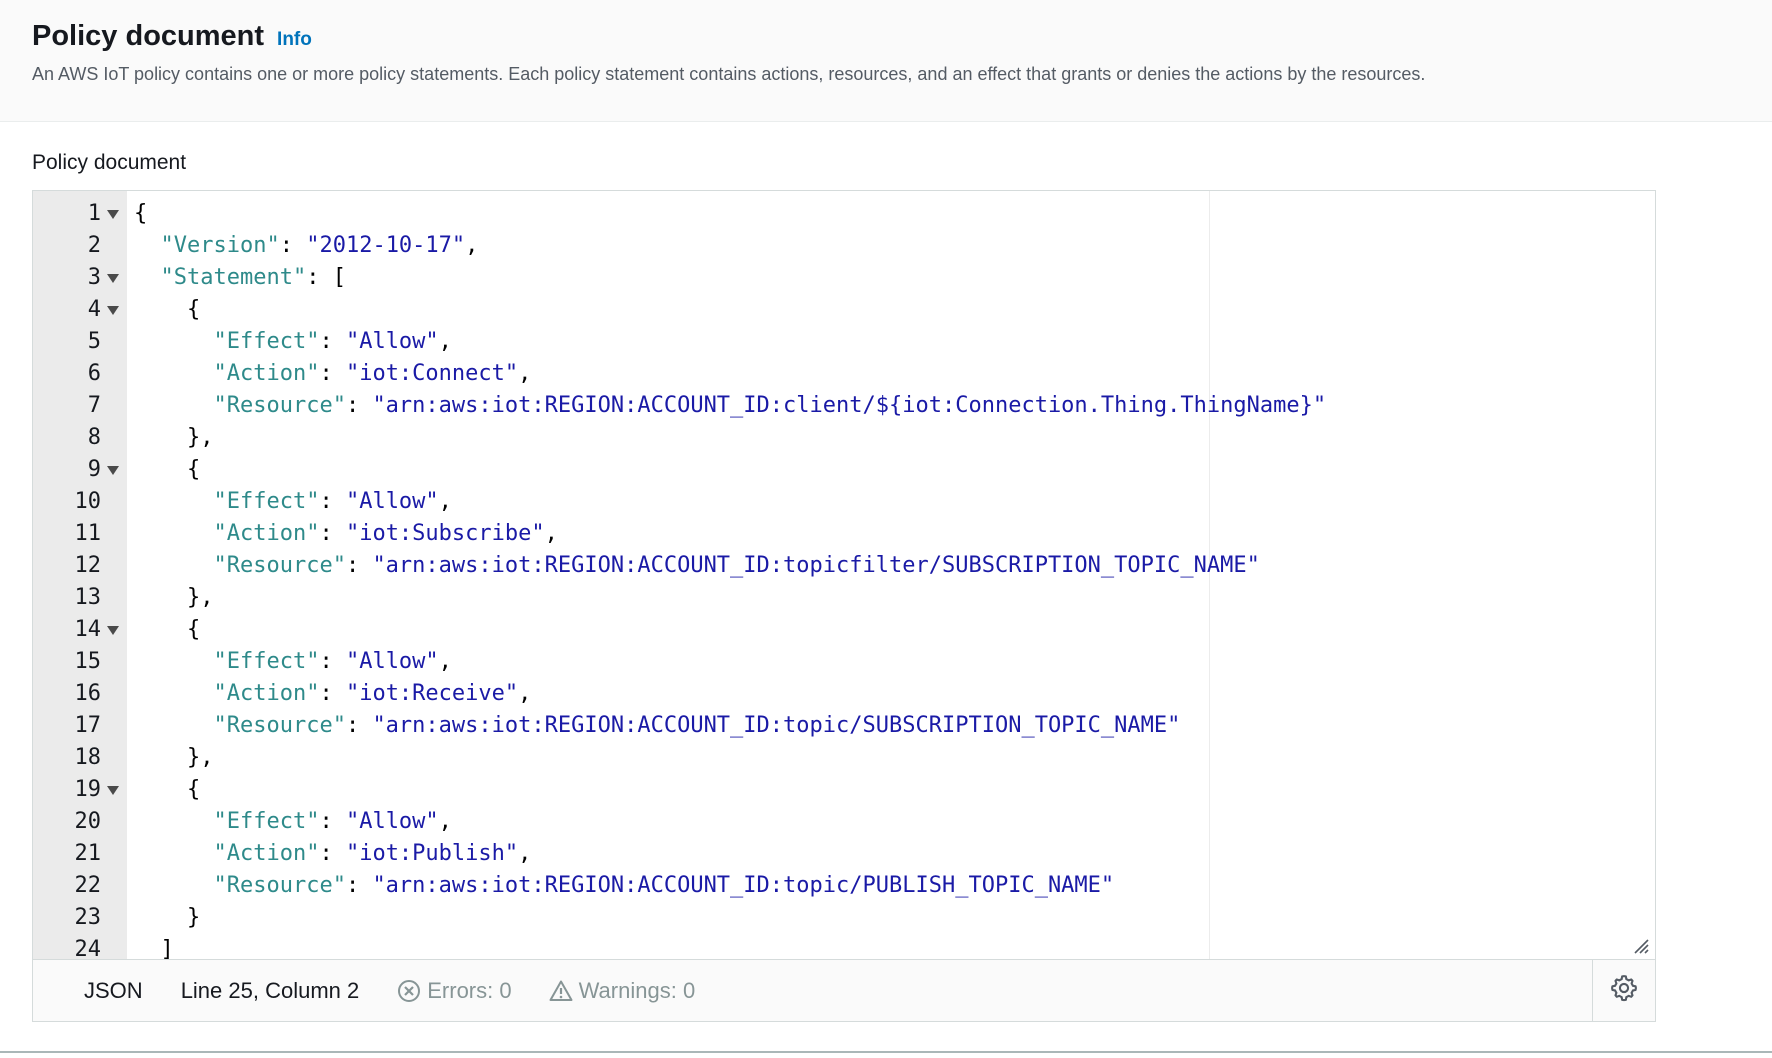  Describe the element at coordinates (844, 374) in the screenshot. I see `code-line: 6 "Action": "iot:Connect",` at that location.